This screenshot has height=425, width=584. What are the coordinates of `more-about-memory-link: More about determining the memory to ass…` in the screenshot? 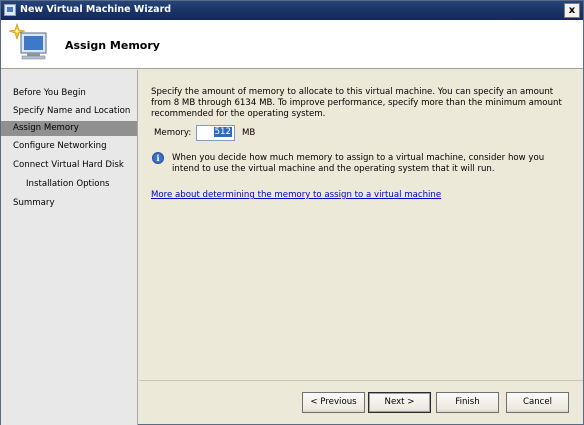 It's located at (296, 195).